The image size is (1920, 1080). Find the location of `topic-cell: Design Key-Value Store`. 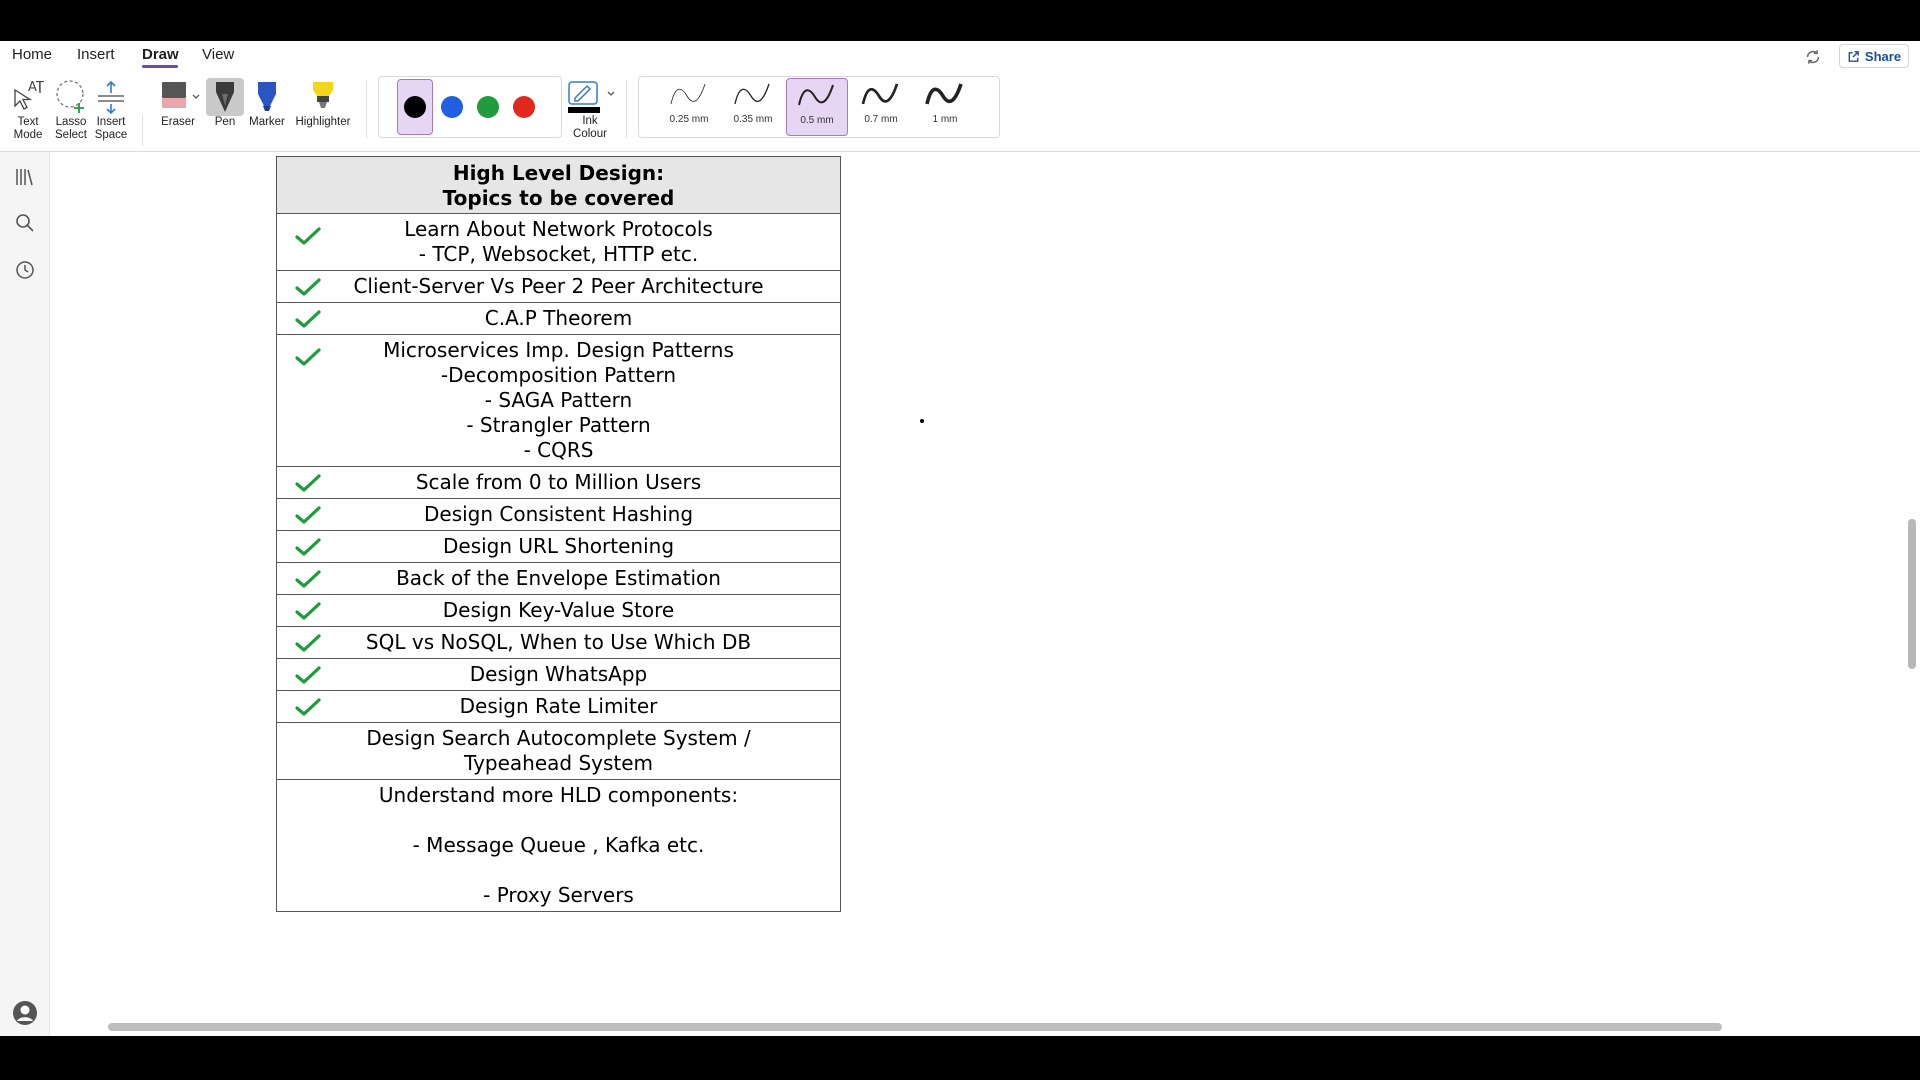

topic-cell: Design Key-Value Store is located at coordinates (558, 610).